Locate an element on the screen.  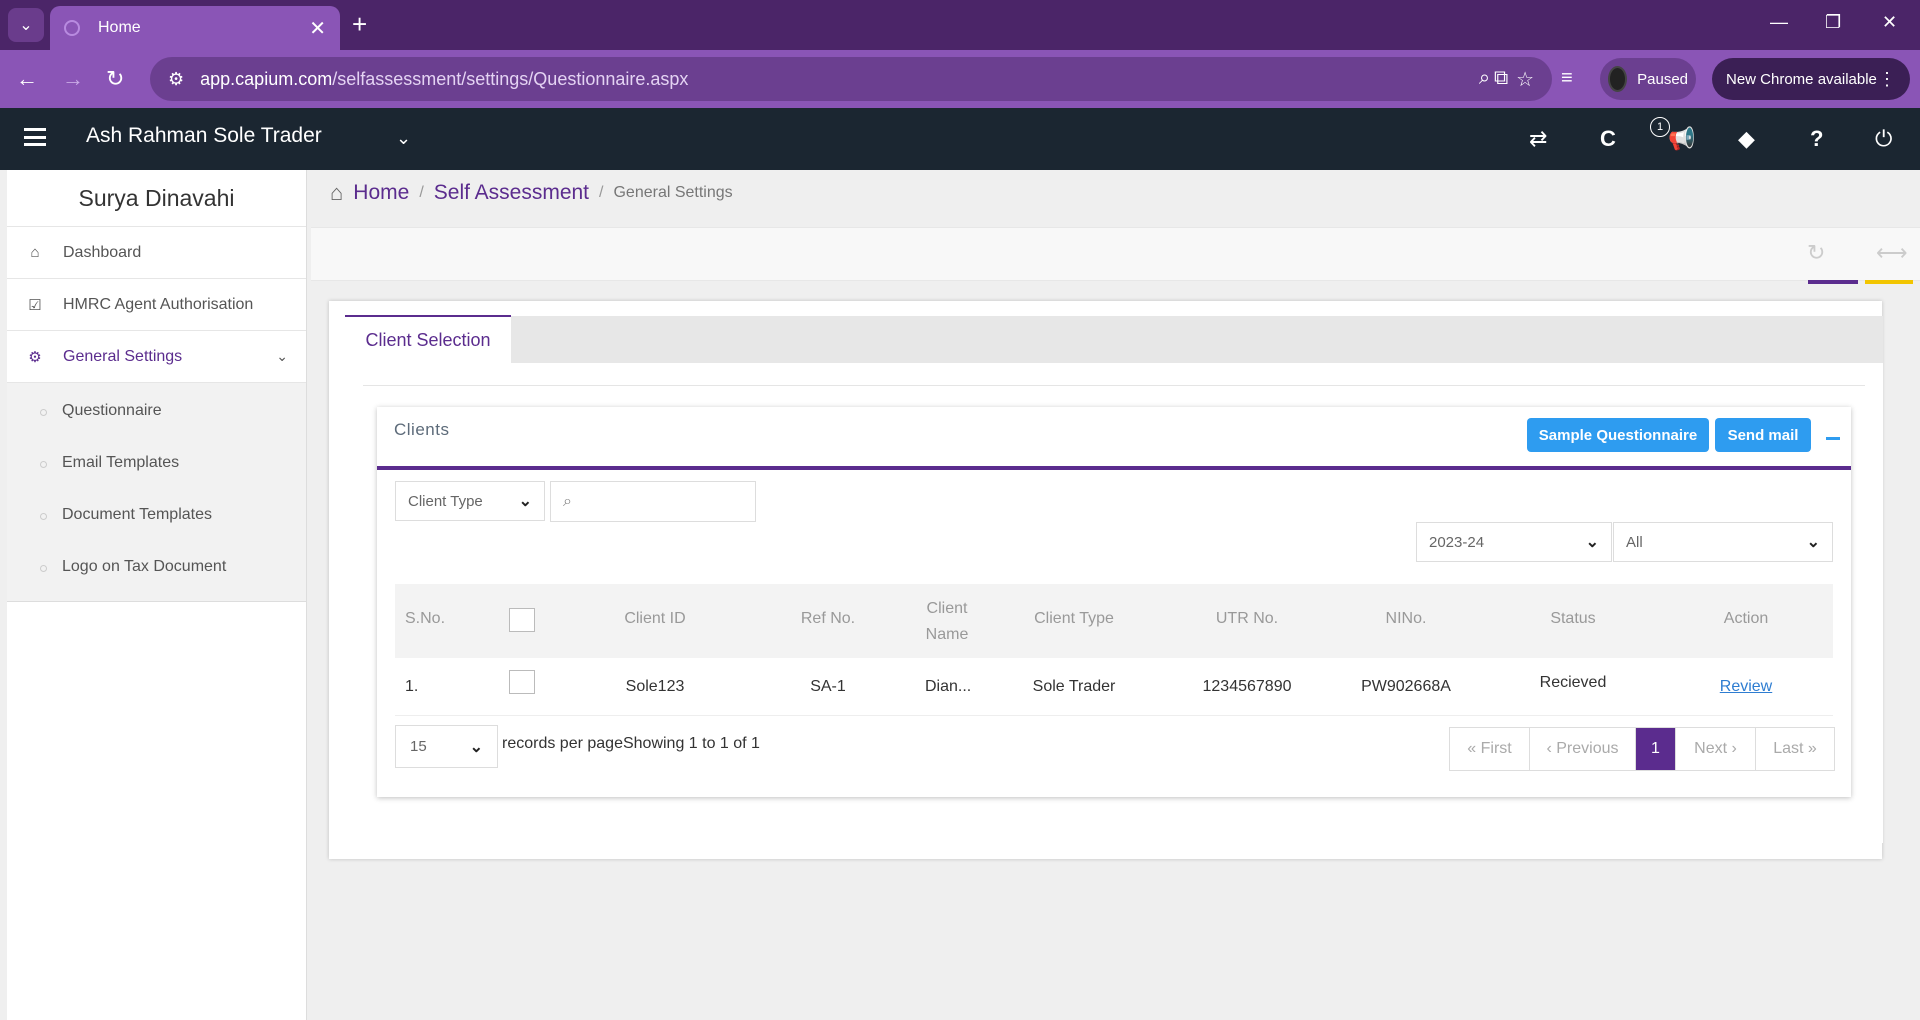
cell-client-type: Sole Trader is located at coordinates (1074, 686).